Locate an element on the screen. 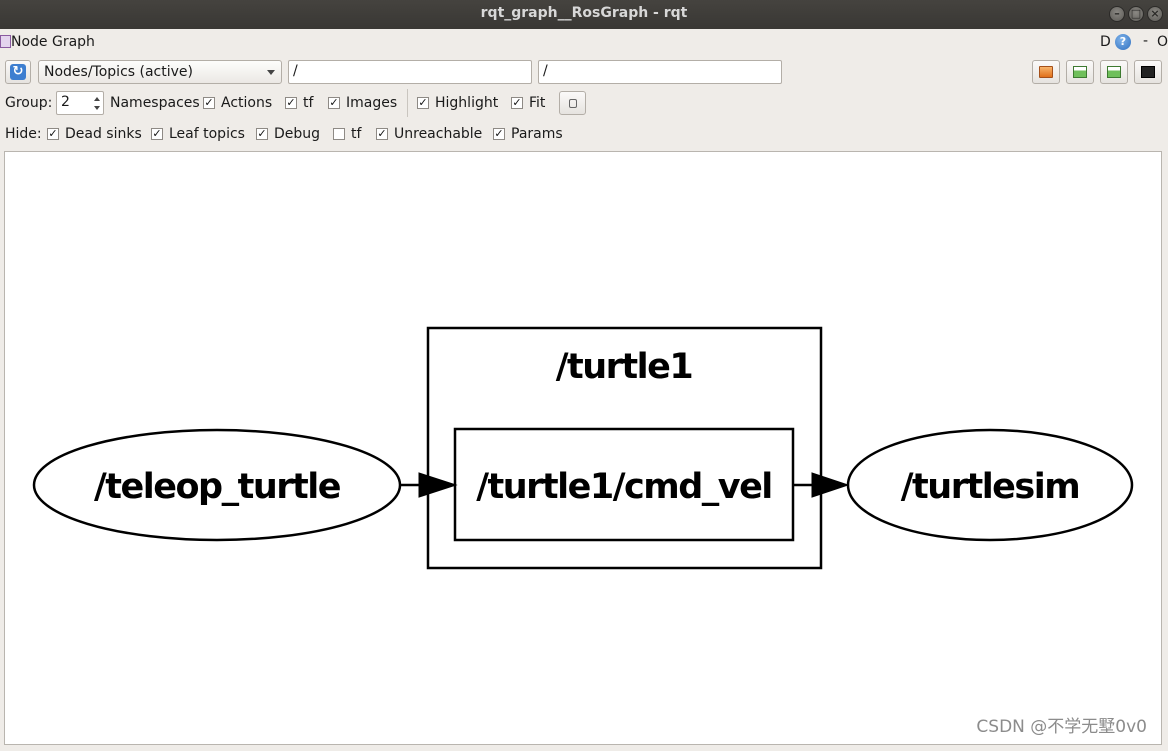 The width and height of the screenshot is (1168, 751). actions-checkbox: ✓ is located at coordinates (209, 103).